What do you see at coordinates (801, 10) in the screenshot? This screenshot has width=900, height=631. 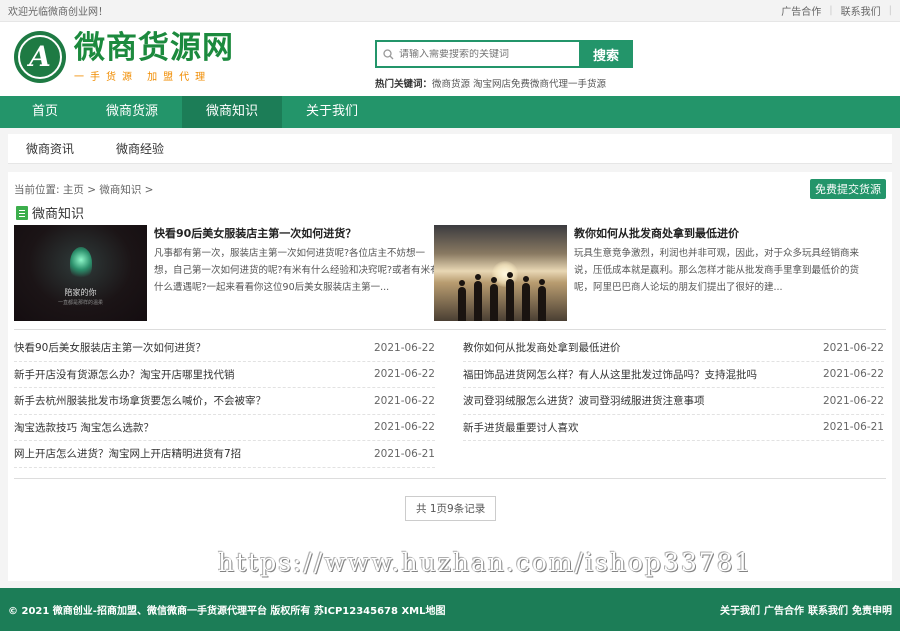 I see `ad-cooperation-link: 广告合作` at bounding box center [801, 10].